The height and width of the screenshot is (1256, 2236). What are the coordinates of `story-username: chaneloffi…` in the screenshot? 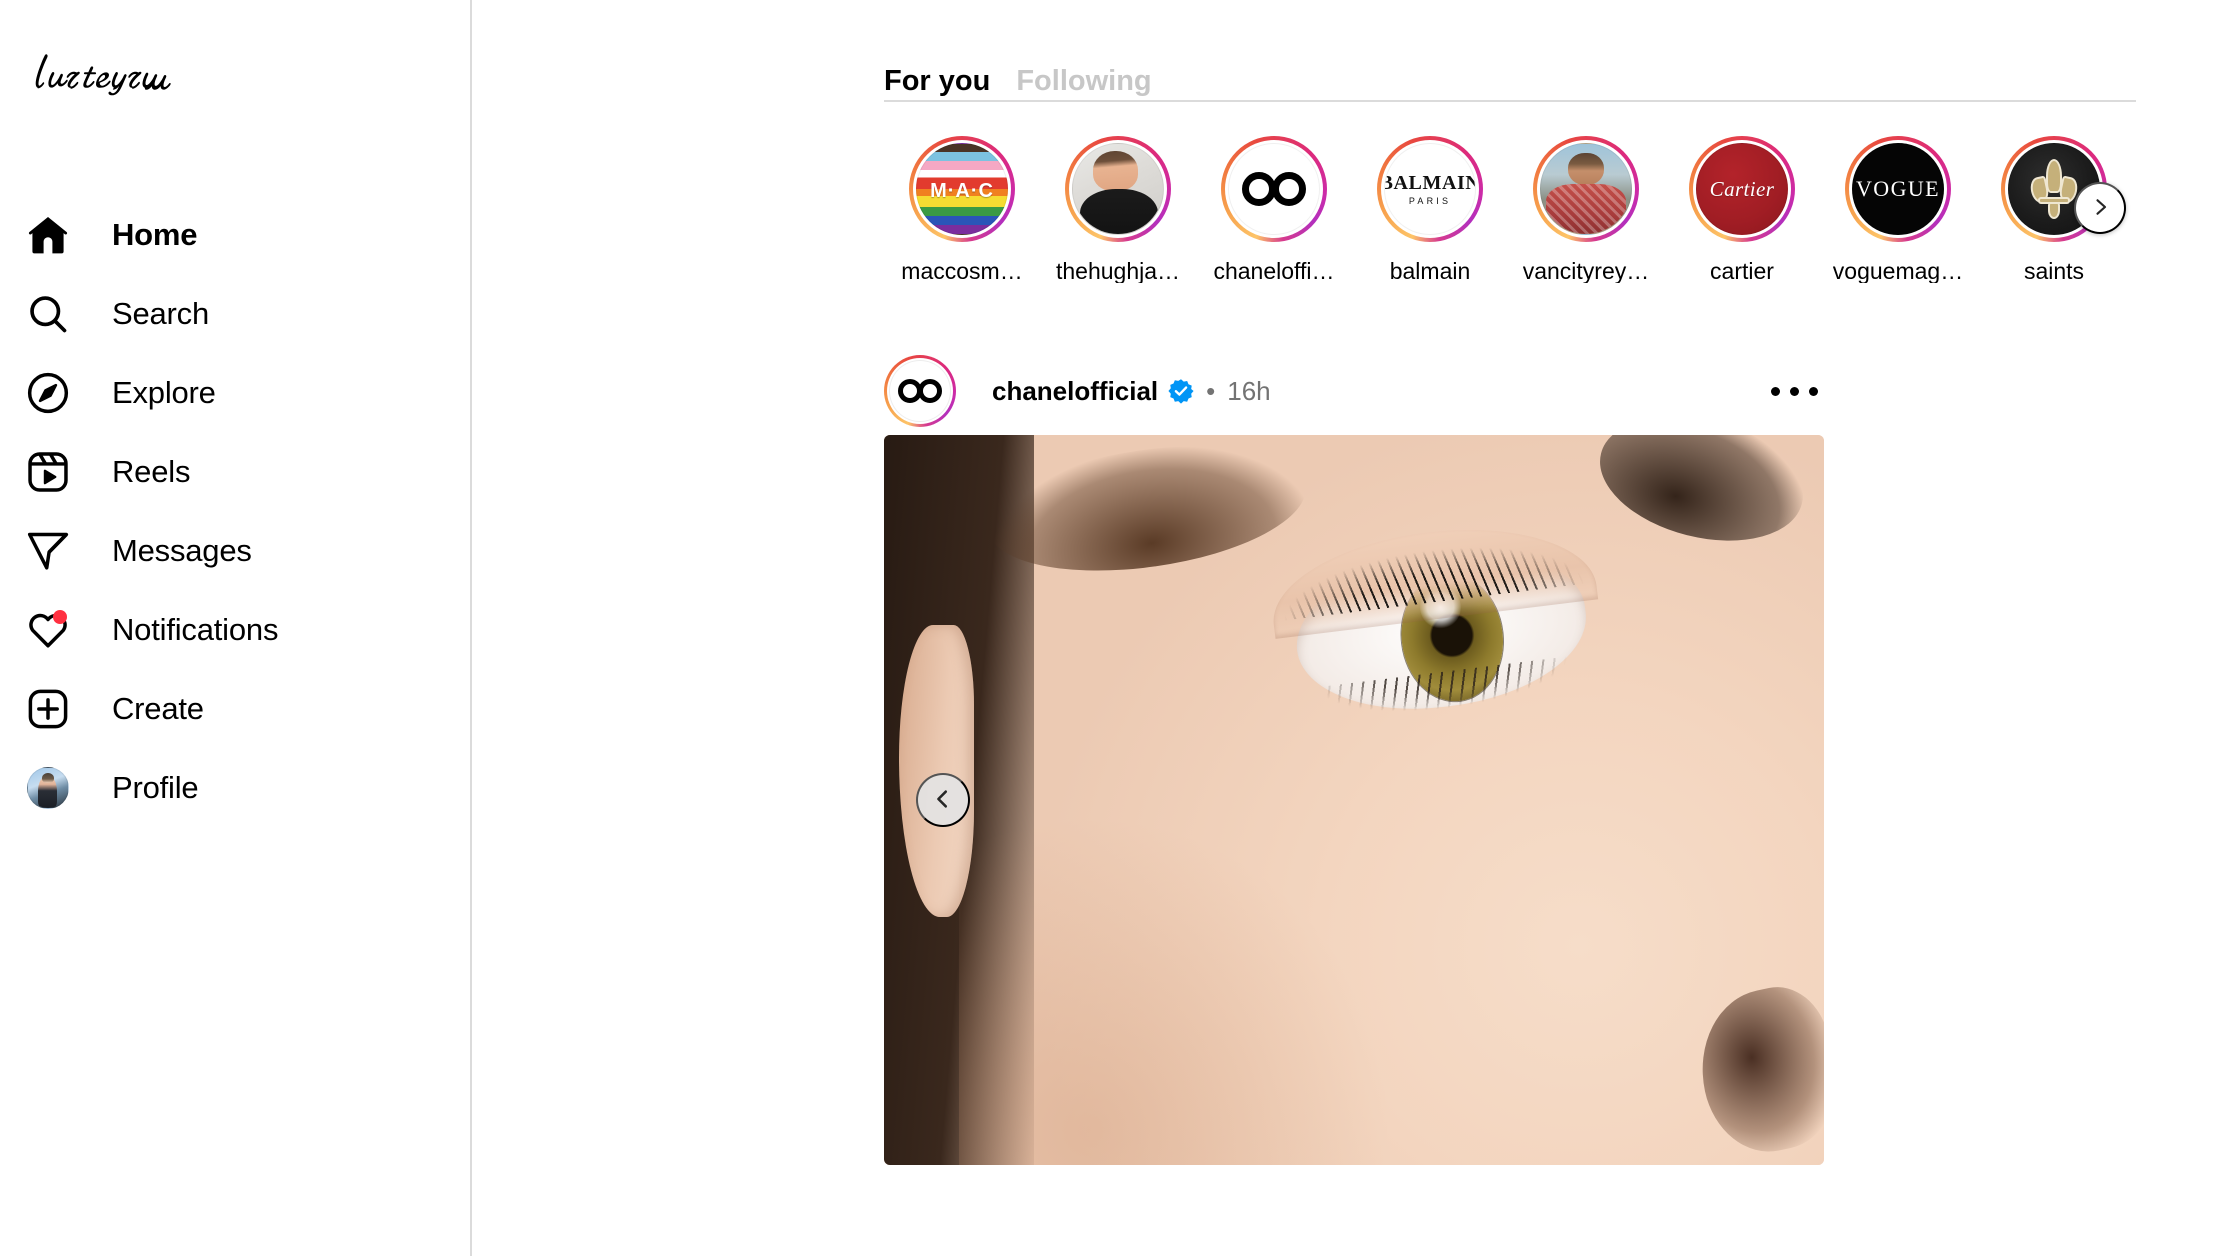 It's located at (1274, 271).